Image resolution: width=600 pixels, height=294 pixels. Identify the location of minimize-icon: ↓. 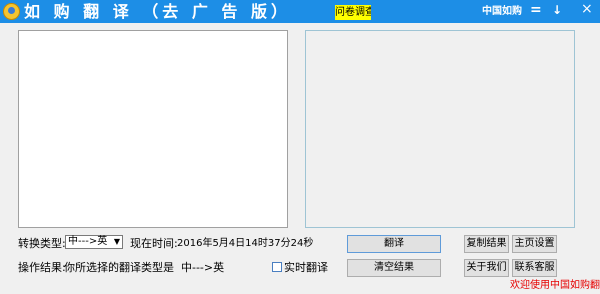
(557, 10).